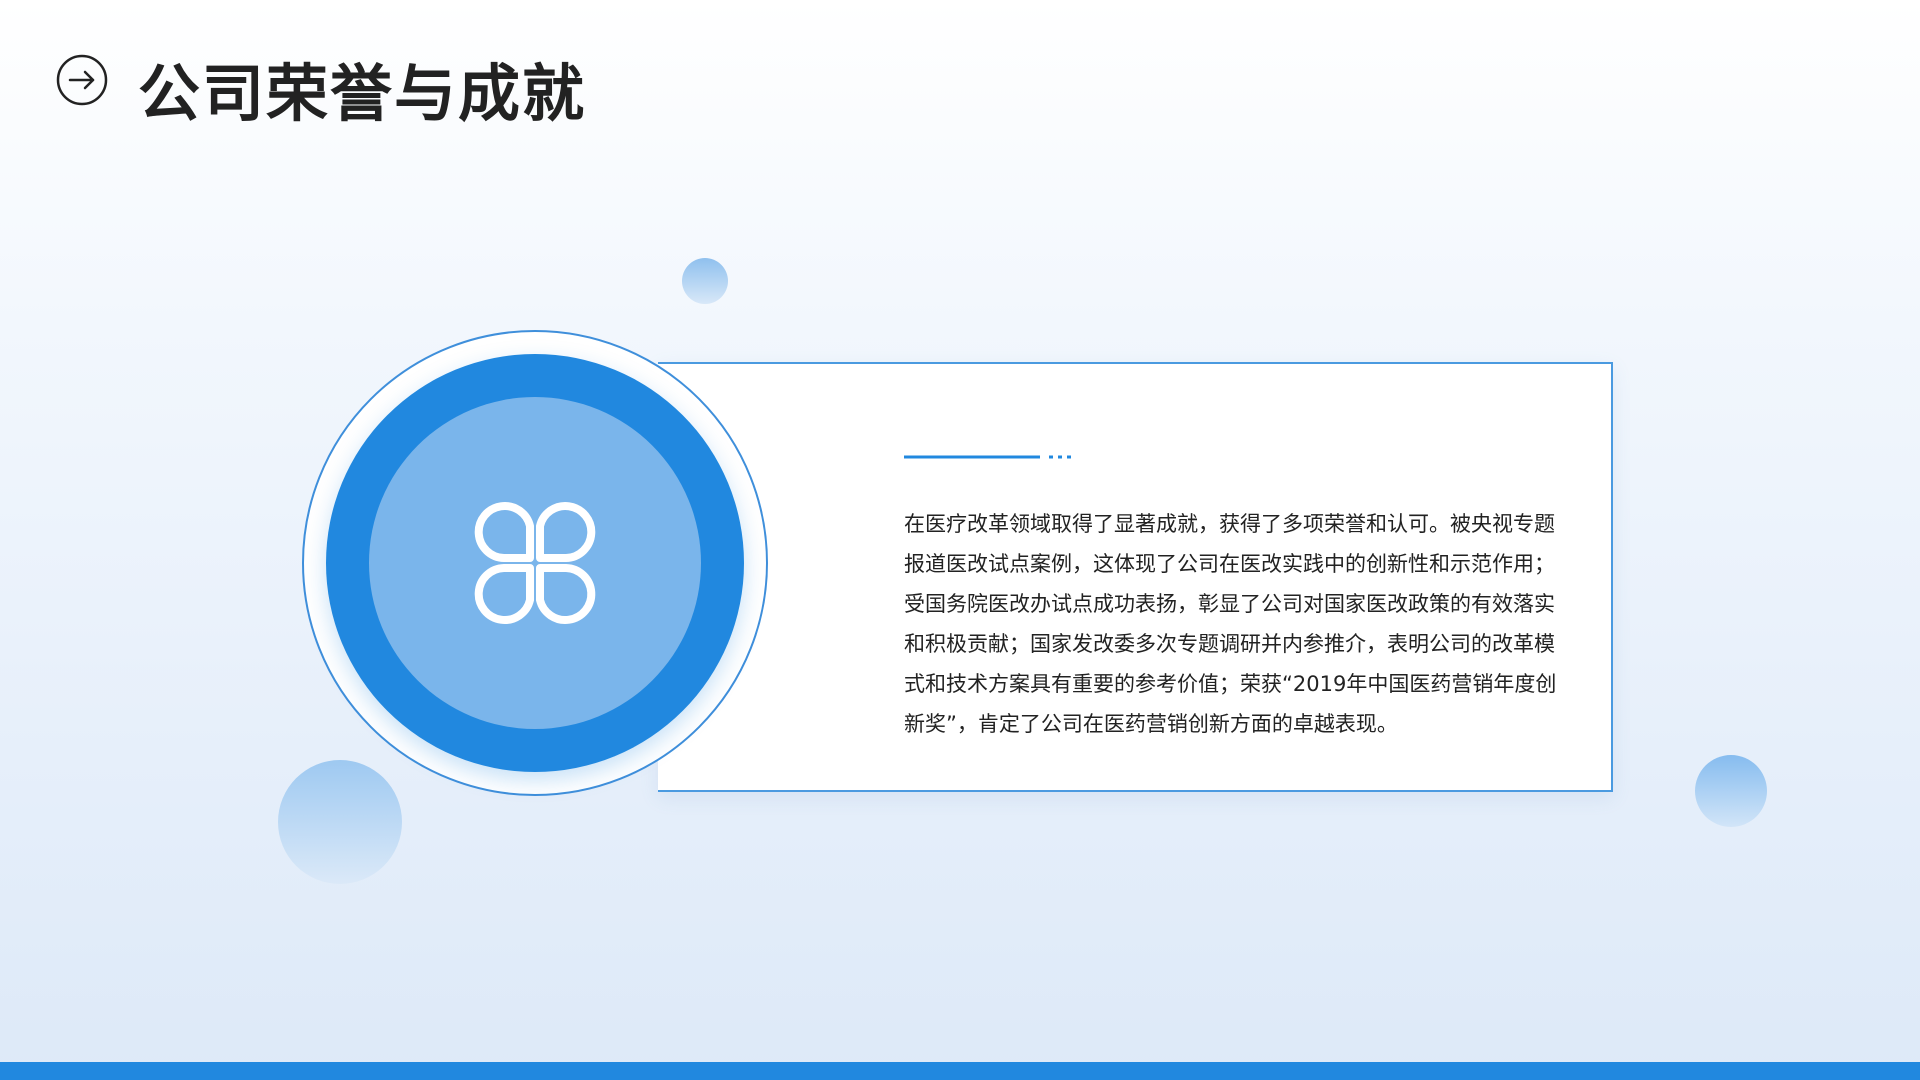 The height and width of the screenshot is (1080, 1920). I want to click on card-accent-line, so click(987, 457).